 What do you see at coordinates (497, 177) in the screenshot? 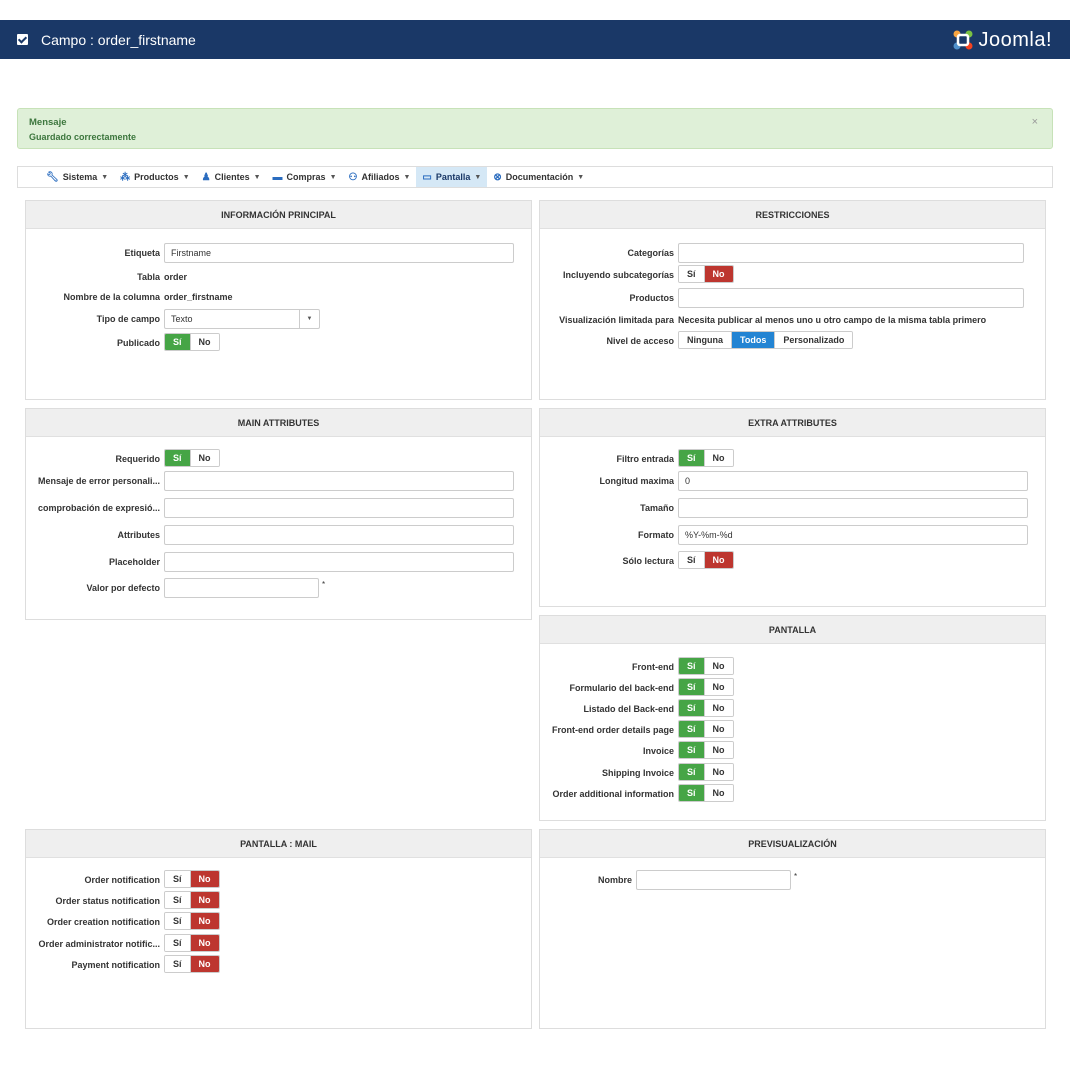
I see `help-icon: ⊗` at bounding box center [497, 177].